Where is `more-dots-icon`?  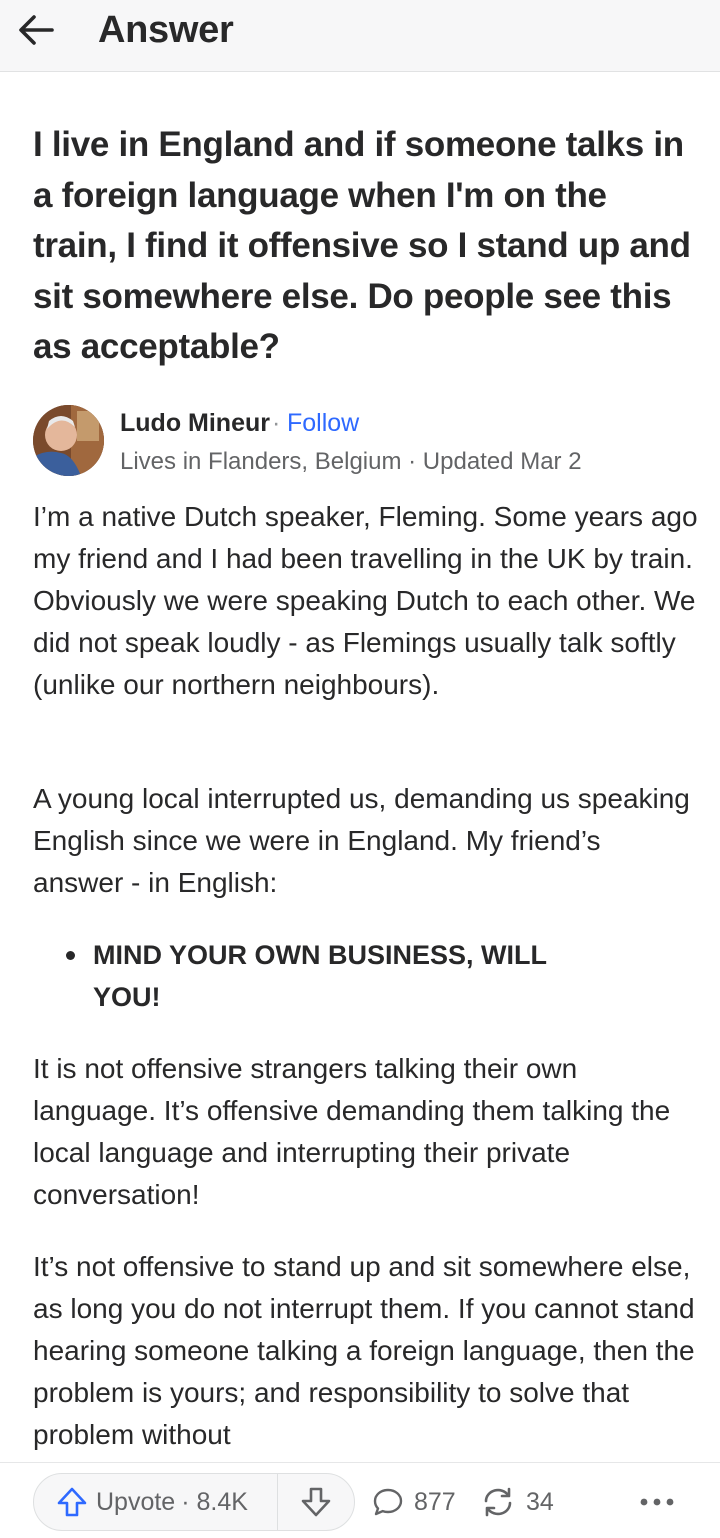
more-dots-icon is located at coordinates (657, 1502).